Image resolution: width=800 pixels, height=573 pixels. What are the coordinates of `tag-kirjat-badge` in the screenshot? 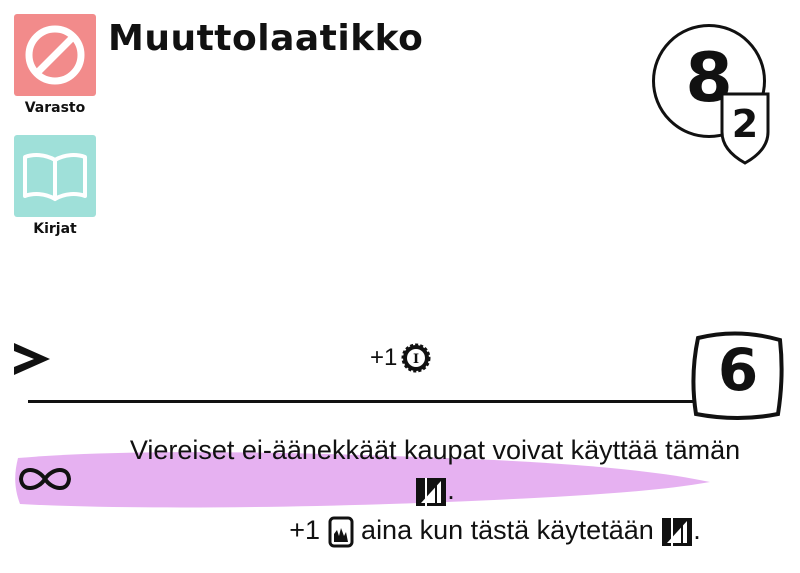 It's located at (55, 176).